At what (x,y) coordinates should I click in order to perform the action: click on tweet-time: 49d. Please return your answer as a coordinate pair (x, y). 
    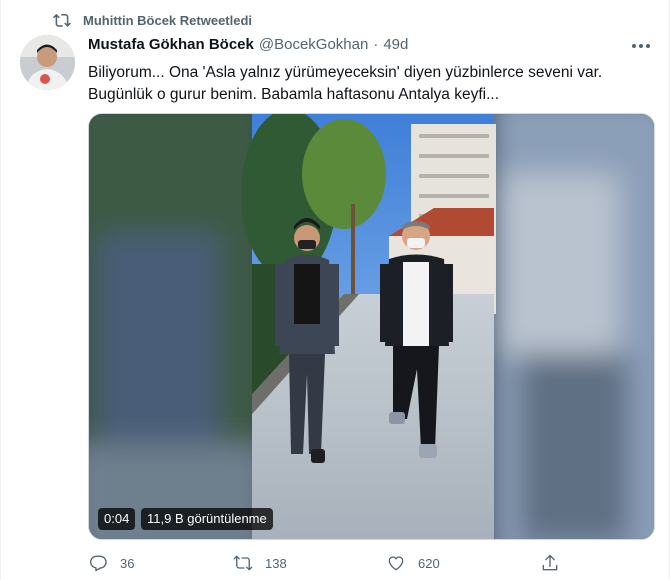
    Looking at the image, I should click on (395, 44).